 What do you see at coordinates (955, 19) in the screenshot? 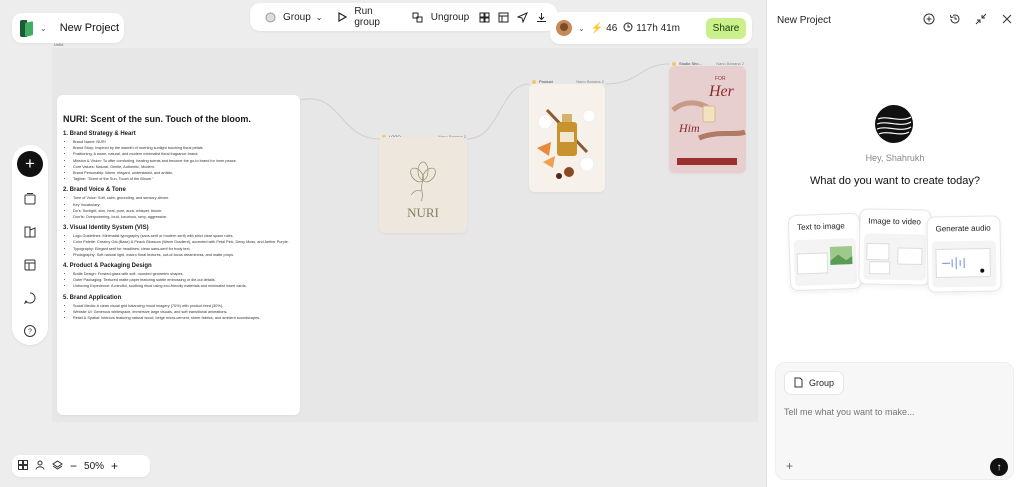
I see `history-icon` at bounding box center [955, 19].